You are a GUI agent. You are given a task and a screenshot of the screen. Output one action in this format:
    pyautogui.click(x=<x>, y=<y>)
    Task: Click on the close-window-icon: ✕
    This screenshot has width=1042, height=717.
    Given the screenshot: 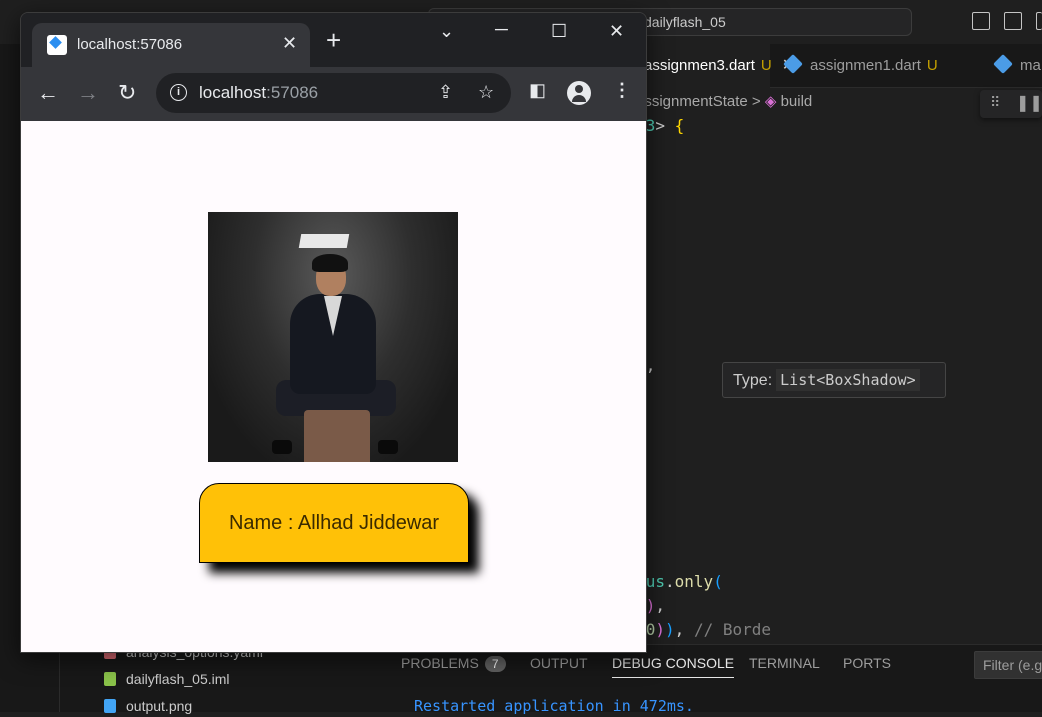 What is the action you would take?
    pyautogui.click(x=616, y=31)
    